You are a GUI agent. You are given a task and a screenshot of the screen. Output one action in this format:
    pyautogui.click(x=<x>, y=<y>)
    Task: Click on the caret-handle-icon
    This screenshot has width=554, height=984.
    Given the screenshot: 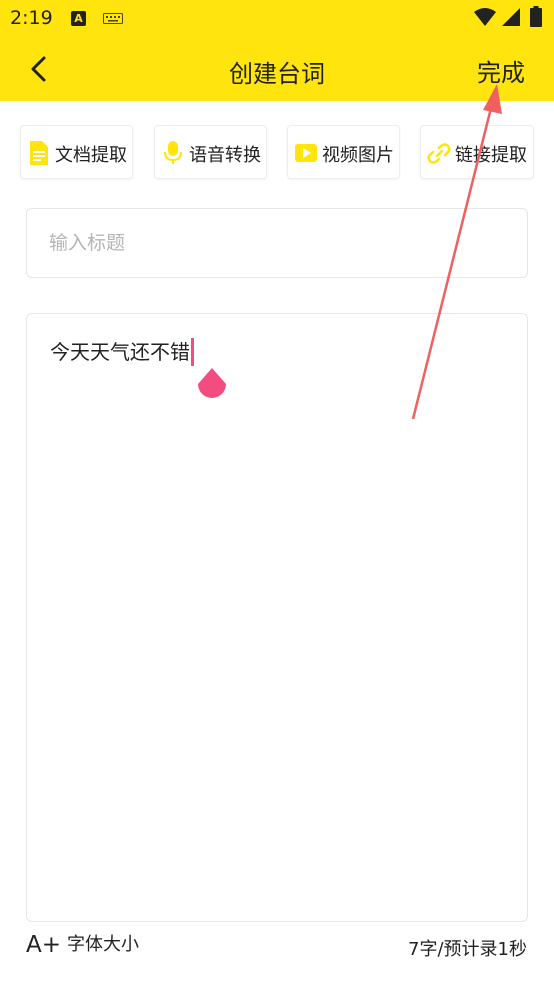 What is the action you would take?
    pyautogui.click(x=212, y=383)
    